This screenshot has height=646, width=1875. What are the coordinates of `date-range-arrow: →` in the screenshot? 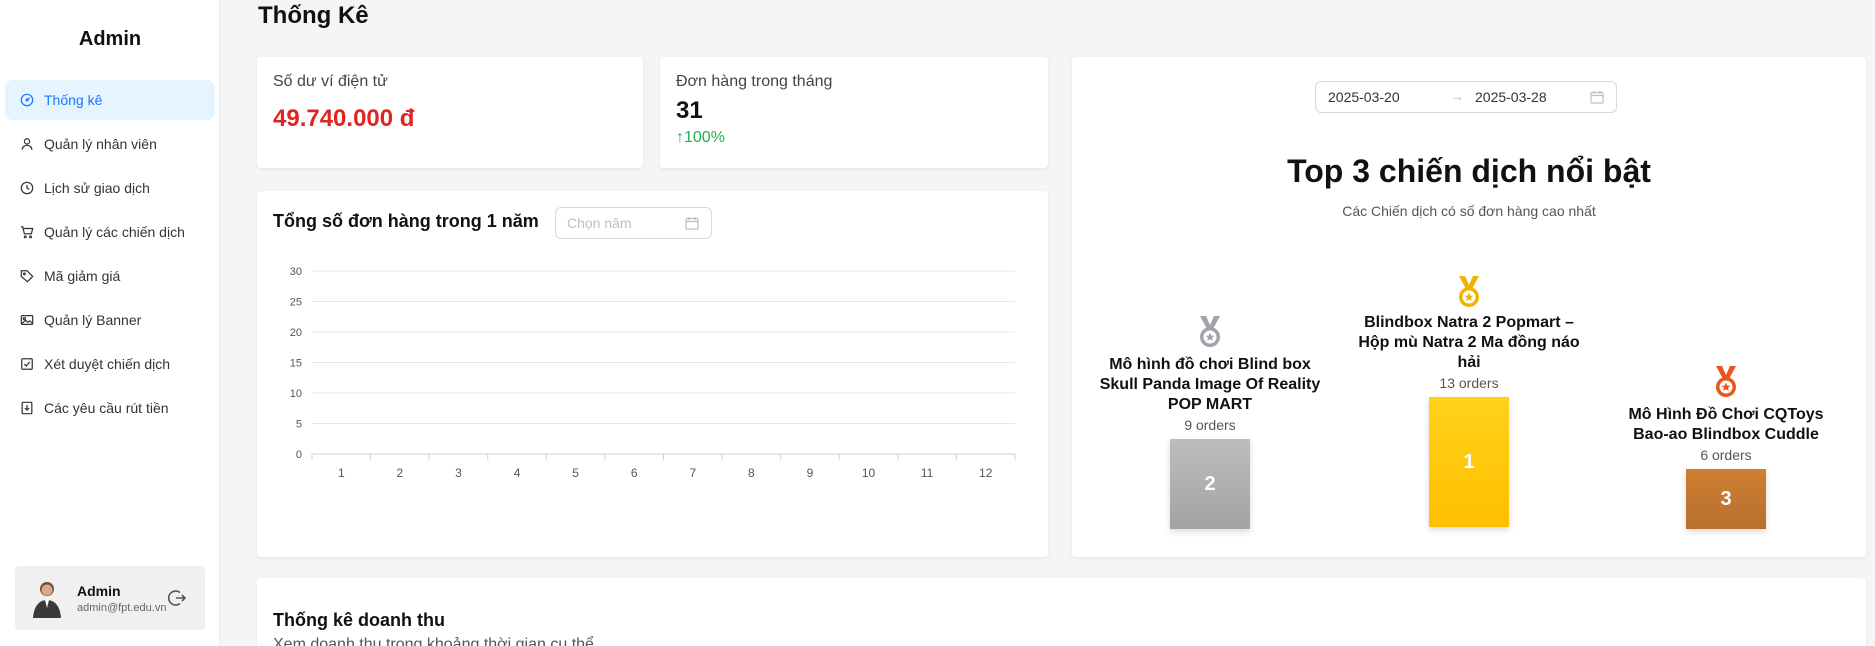 It's located at (1457, 96).